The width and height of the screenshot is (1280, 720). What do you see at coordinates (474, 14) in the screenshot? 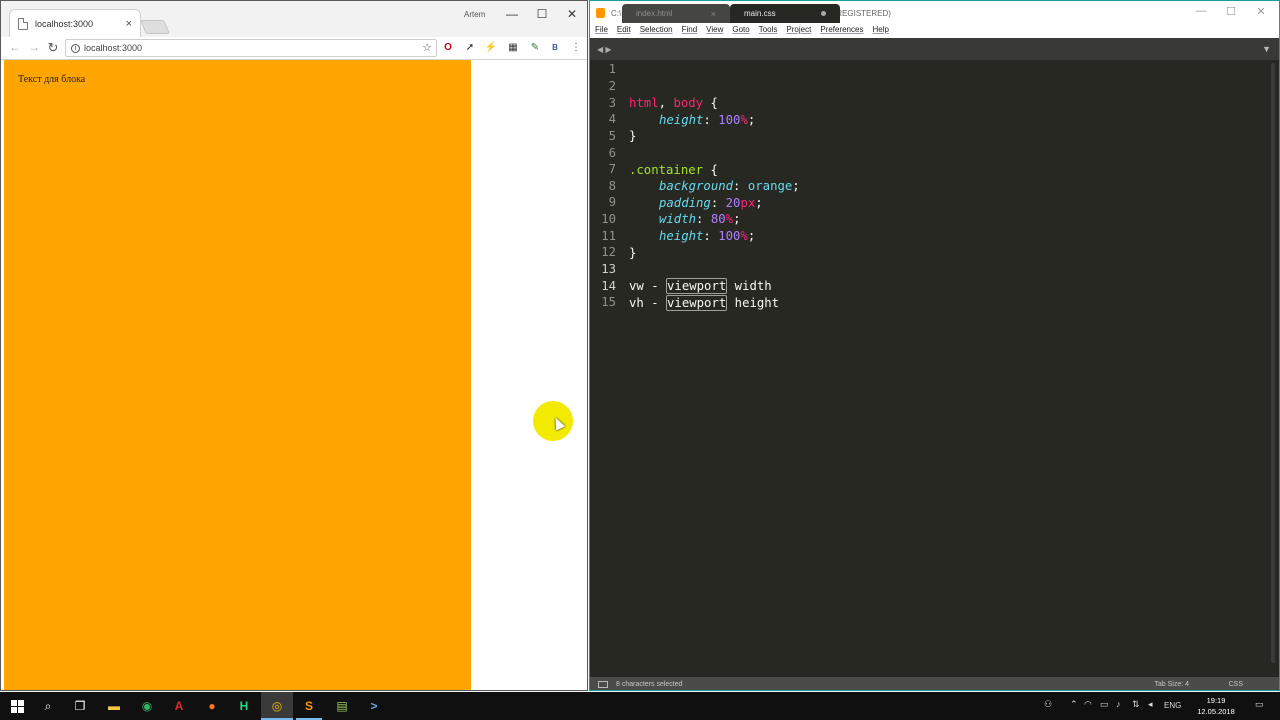
I see `profile-name: Artem` at bounding box center [474, 14].